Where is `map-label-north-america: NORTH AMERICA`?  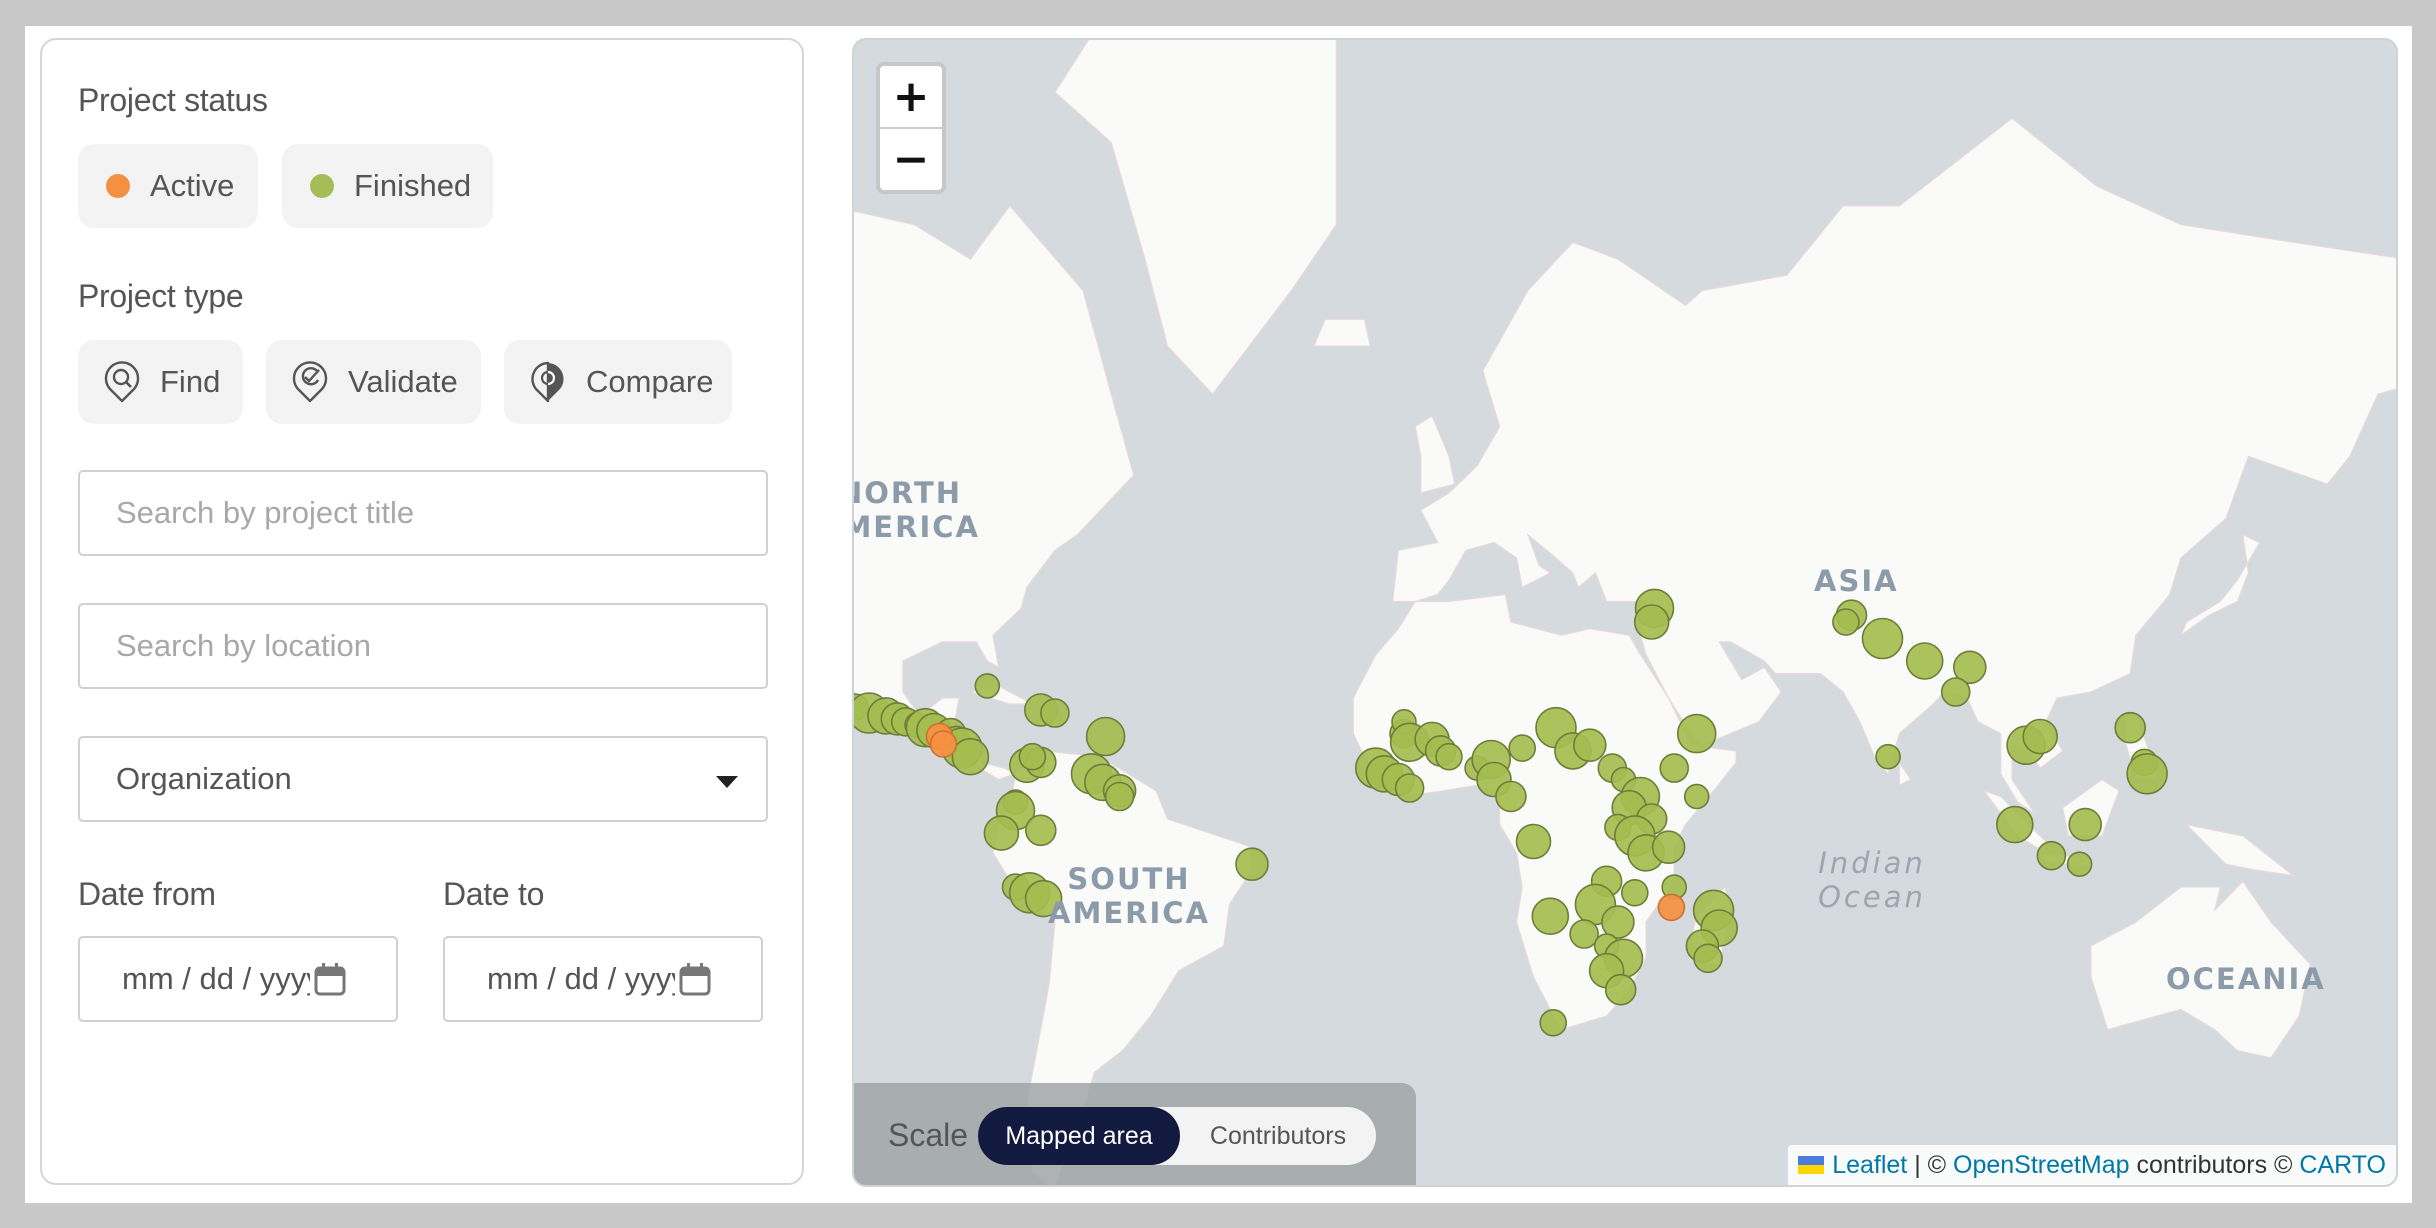 map-label-north-america: NORTH AMERICA is located at coordinates (917, 510).